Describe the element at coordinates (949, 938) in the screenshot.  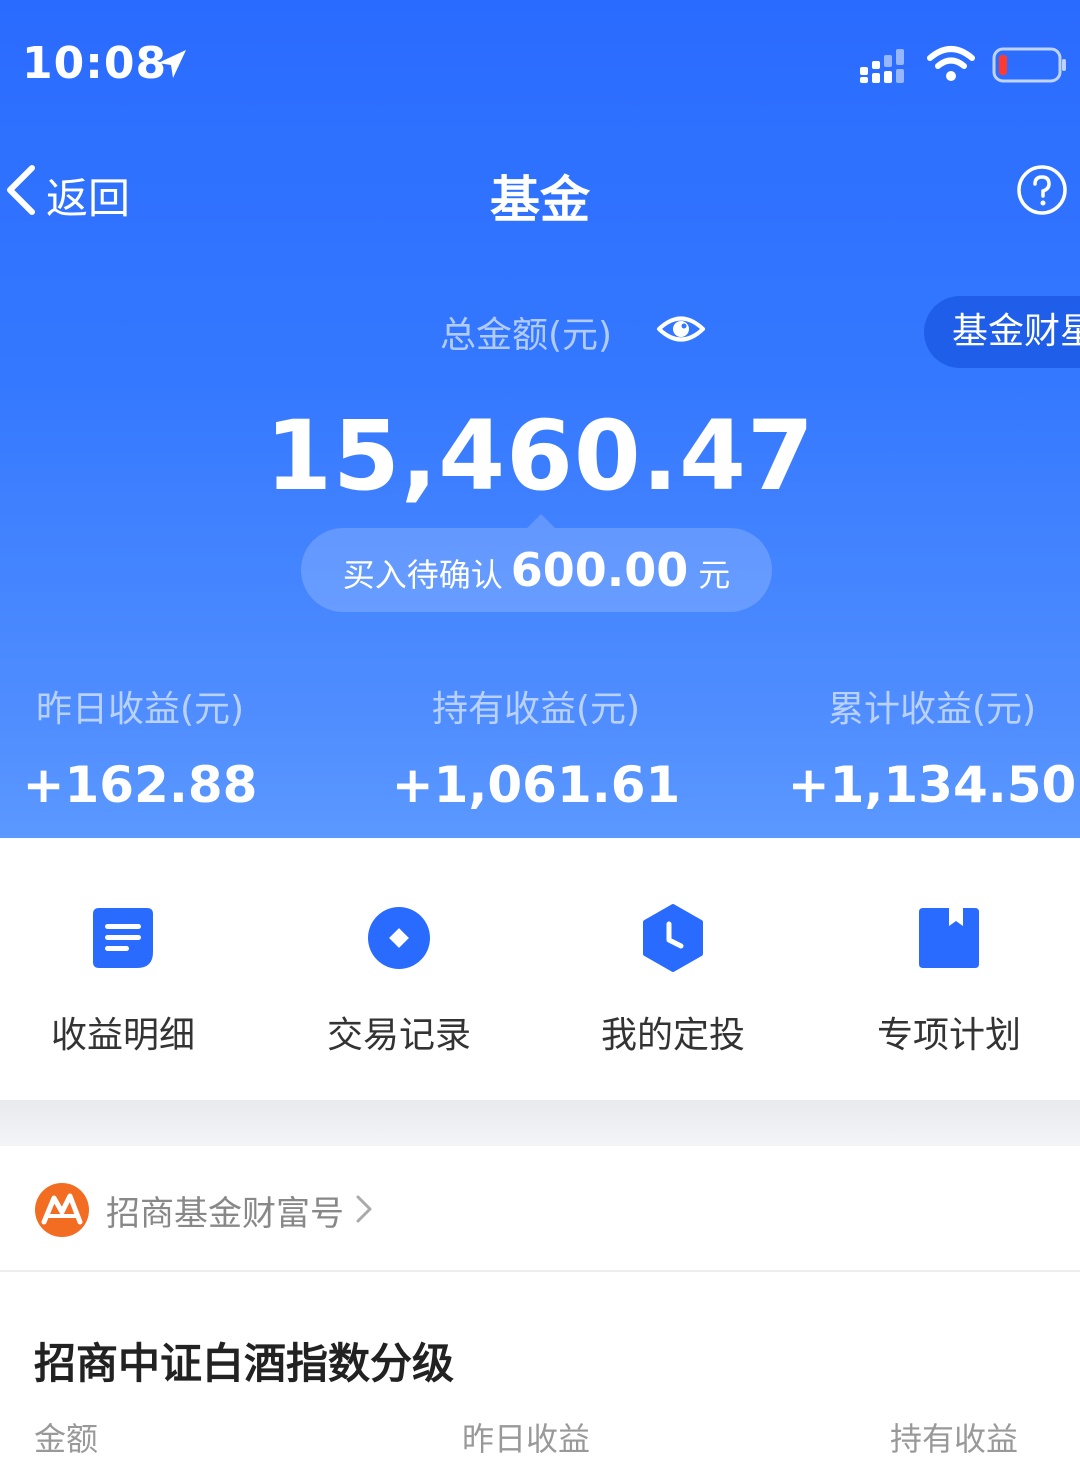
I see `bookmark-icon` at that location.